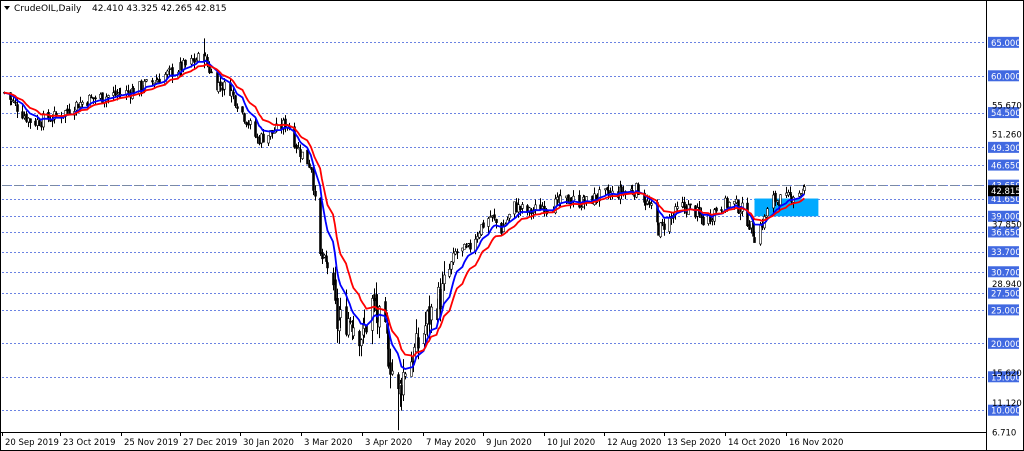 This screenshot has height=451, width=1024. I want to click on level-label: 46.650, so click(1006, 167).